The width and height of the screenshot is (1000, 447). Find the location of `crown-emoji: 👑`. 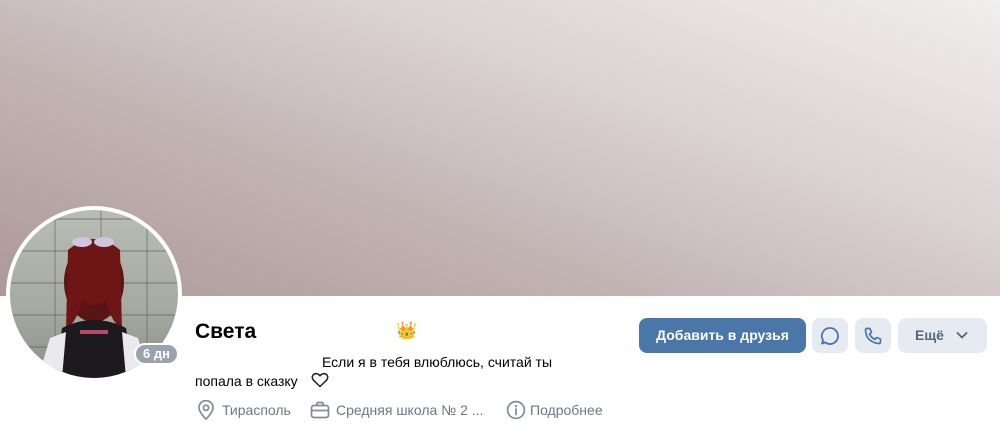

crown-emoji: 👑 is located at coordinates (407, 330).